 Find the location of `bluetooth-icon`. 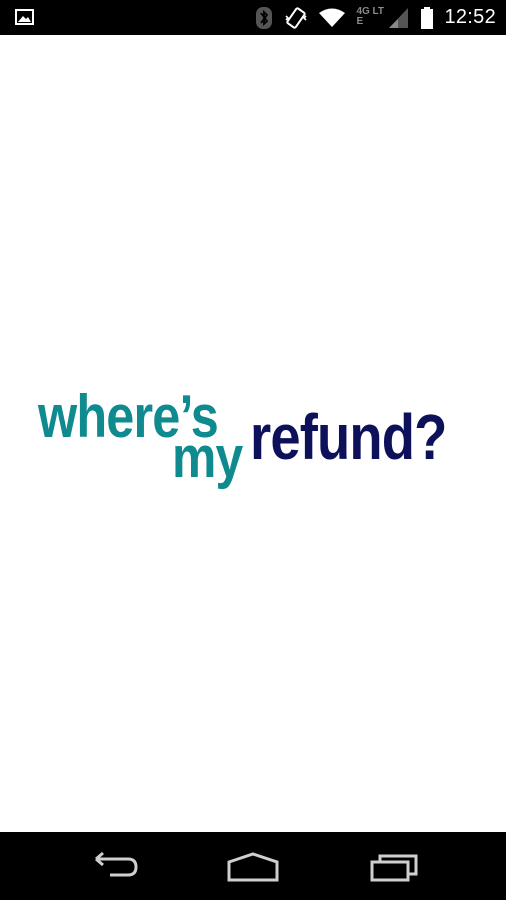

bluetooth-icon is located at coordinates (264, 18).